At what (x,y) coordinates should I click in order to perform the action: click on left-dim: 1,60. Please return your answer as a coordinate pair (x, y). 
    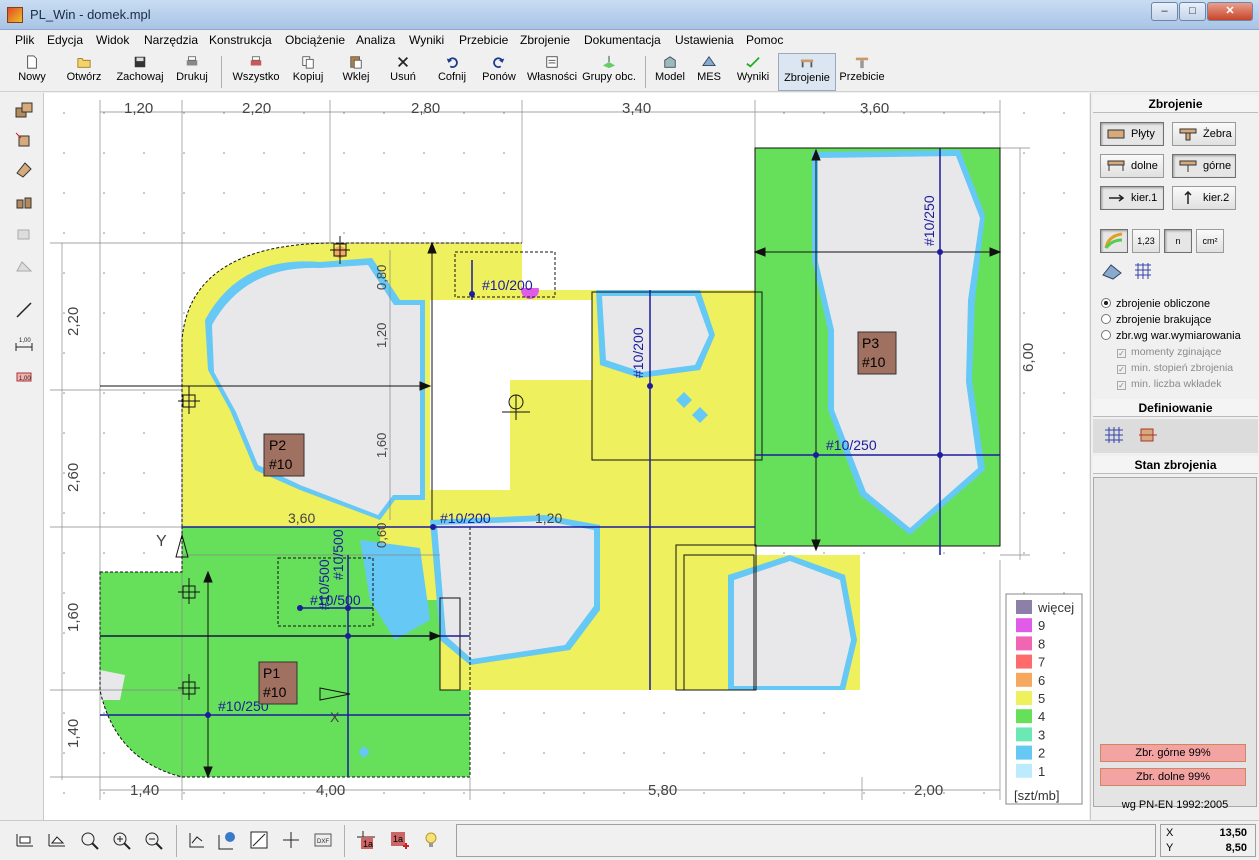
    Looking at the image, I should click on (73, 617).